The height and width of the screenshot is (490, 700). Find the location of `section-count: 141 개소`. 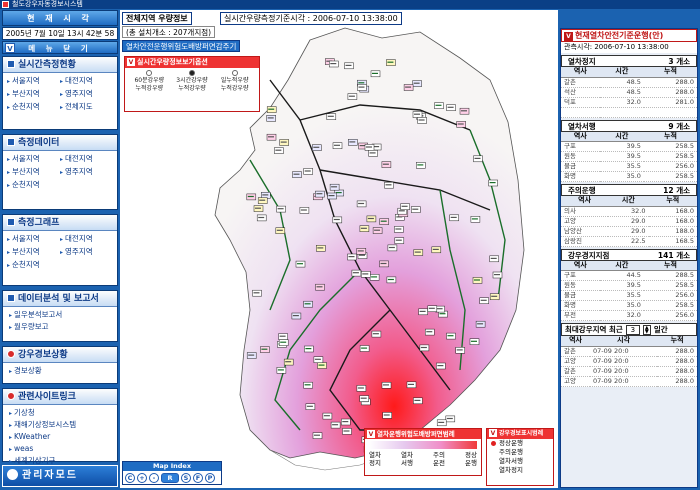

section-count: 141 개소 is located at coordinates (673, 255).